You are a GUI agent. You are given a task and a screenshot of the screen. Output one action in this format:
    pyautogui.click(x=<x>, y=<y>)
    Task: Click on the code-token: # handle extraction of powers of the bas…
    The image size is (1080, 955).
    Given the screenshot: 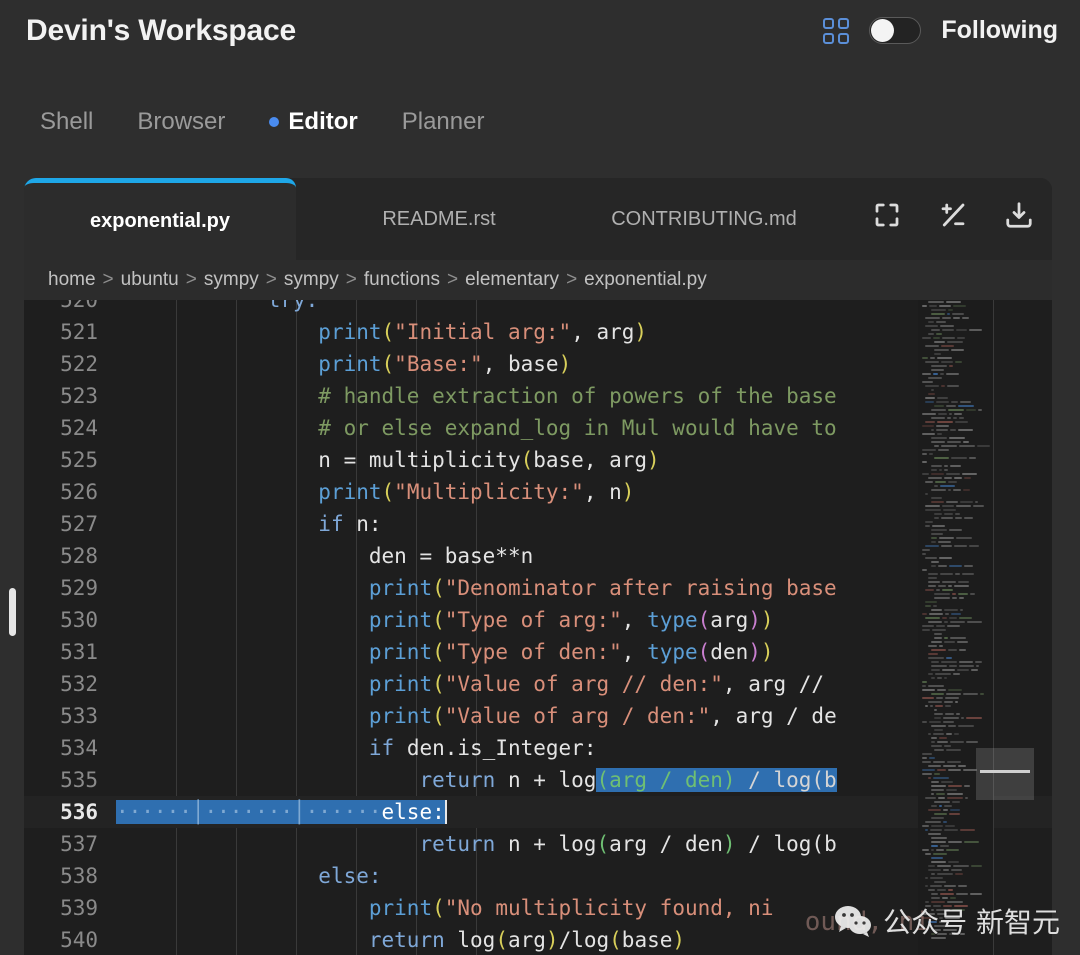 What is the action you would take?
    pyautogui.click(x=577, y=396)
    